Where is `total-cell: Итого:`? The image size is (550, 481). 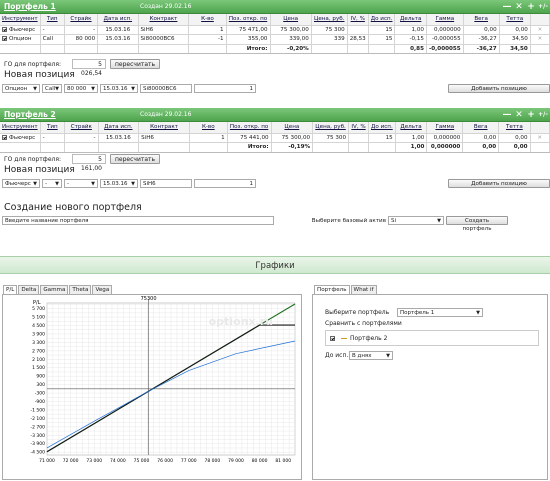 total-cell: Итого: is located at coordinates (248, 49).